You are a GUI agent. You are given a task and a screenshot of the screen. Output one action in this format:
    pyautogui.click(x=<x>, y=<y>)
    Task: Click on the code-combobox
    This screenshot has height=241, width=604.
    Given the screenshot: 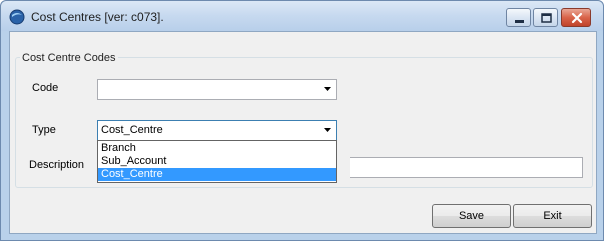 What is the action you would take?
    pyautogui.click(x=217, y=89)
    